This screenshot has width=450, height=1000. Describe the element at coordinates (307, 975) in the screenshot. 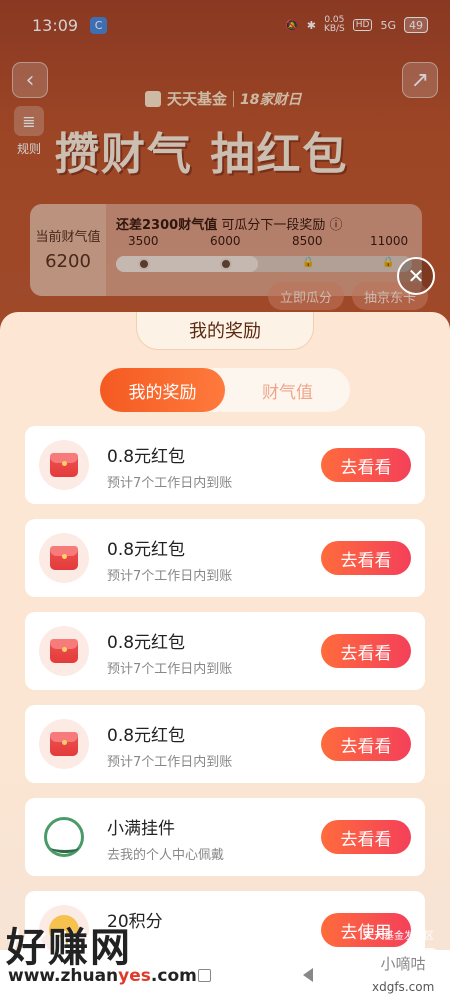

I see `back-nav-button` at that location.